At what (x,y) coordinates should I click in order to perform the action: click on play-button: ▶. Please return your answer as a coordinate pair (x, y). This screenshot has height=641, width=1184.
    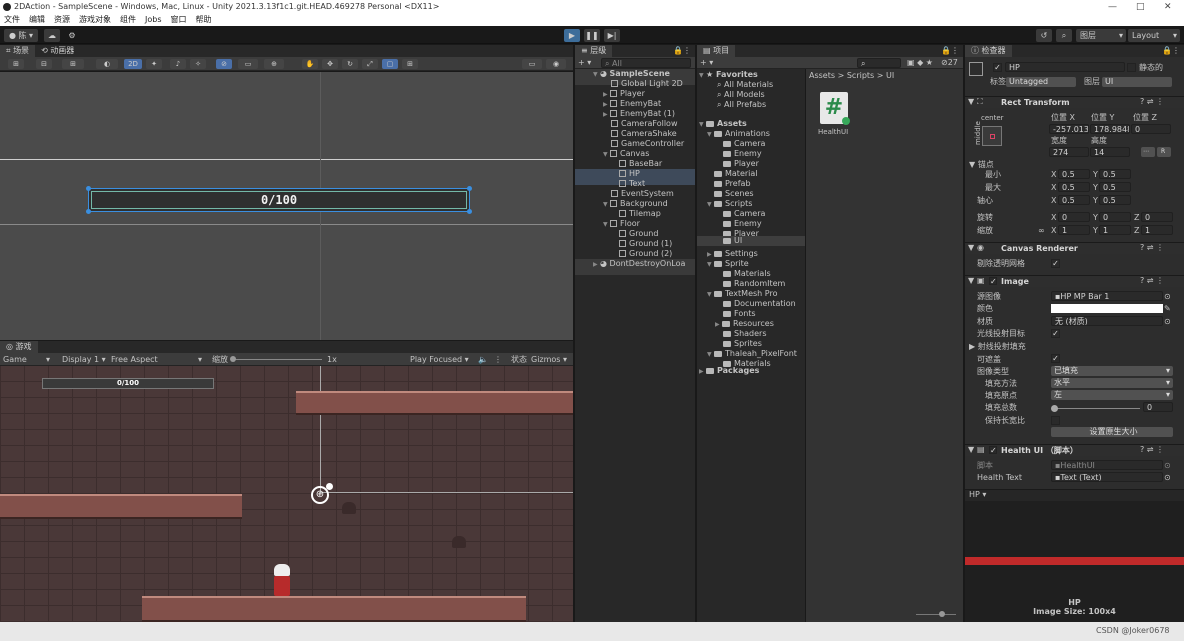
    Looking at the image, I should click on (572, 35).